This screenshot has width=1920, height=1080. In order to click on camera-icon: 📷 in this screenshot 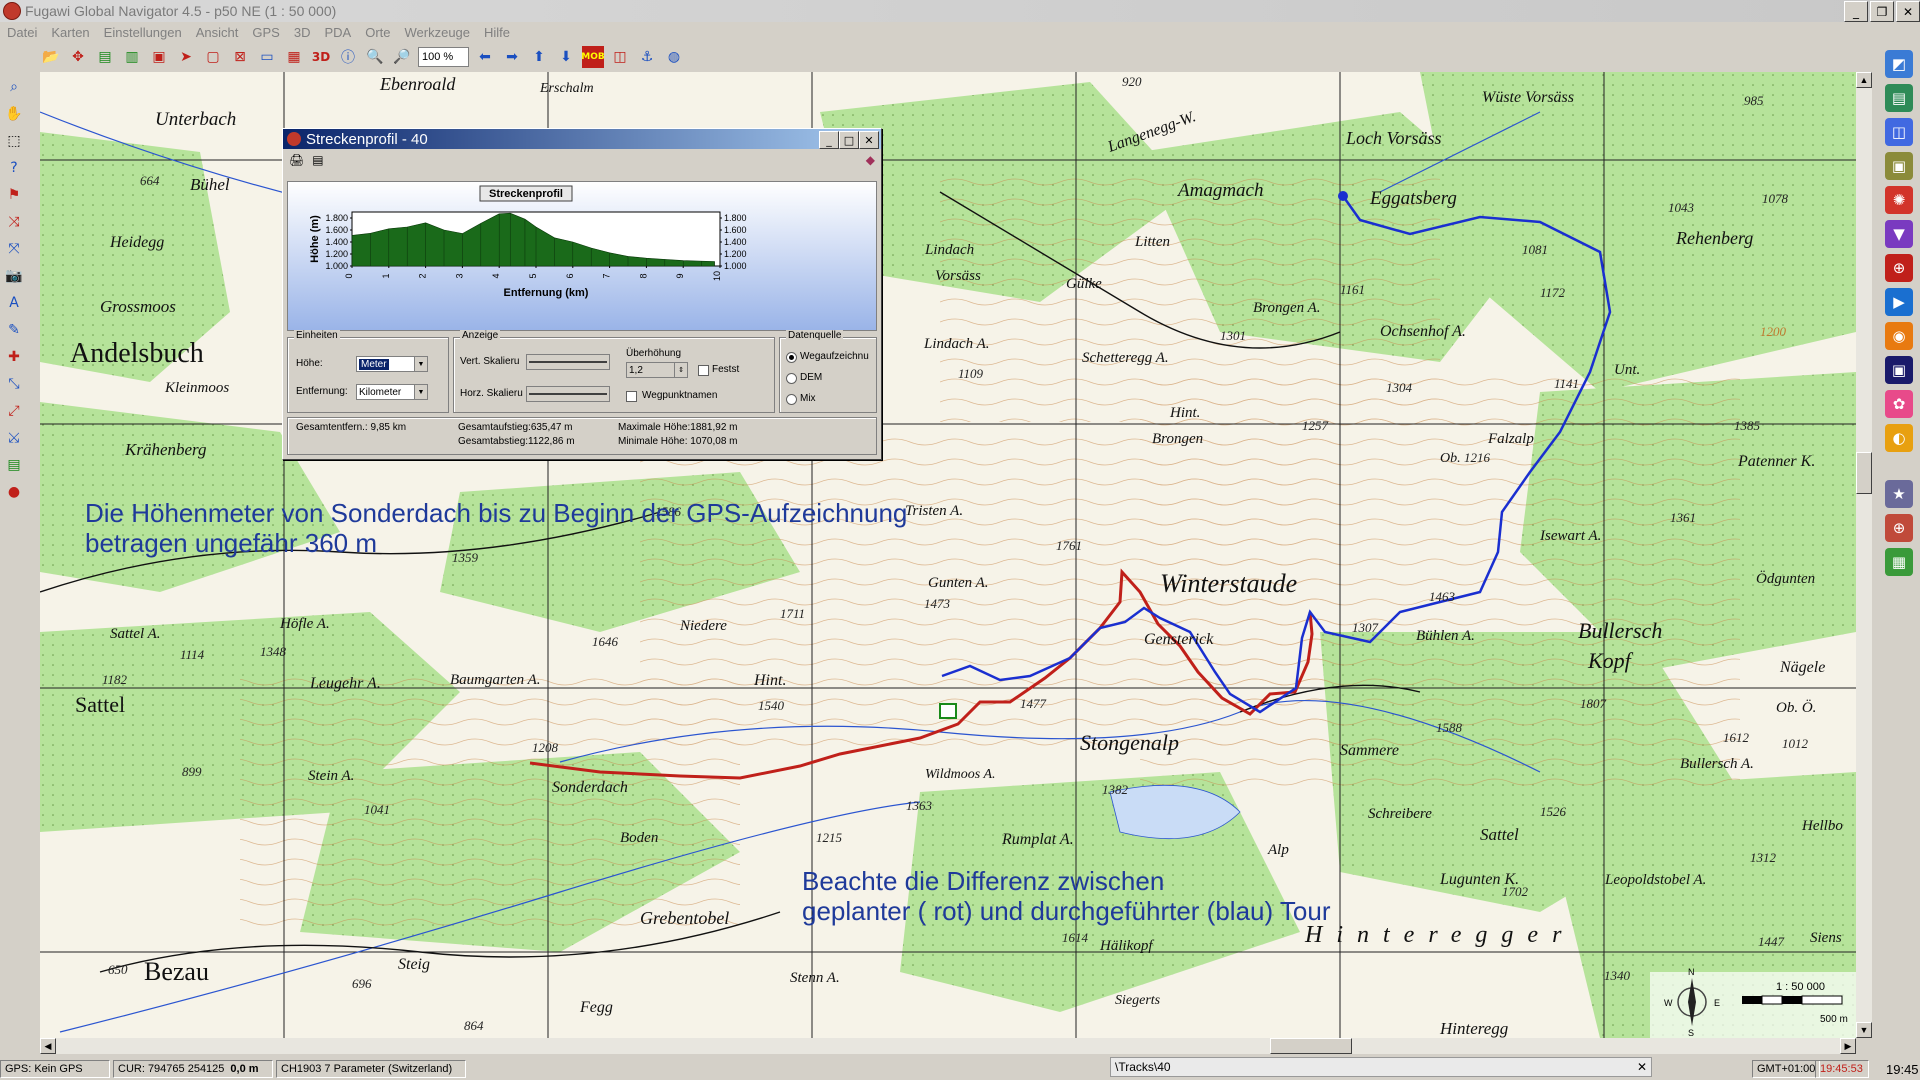, I will do `click(14, 276)`.